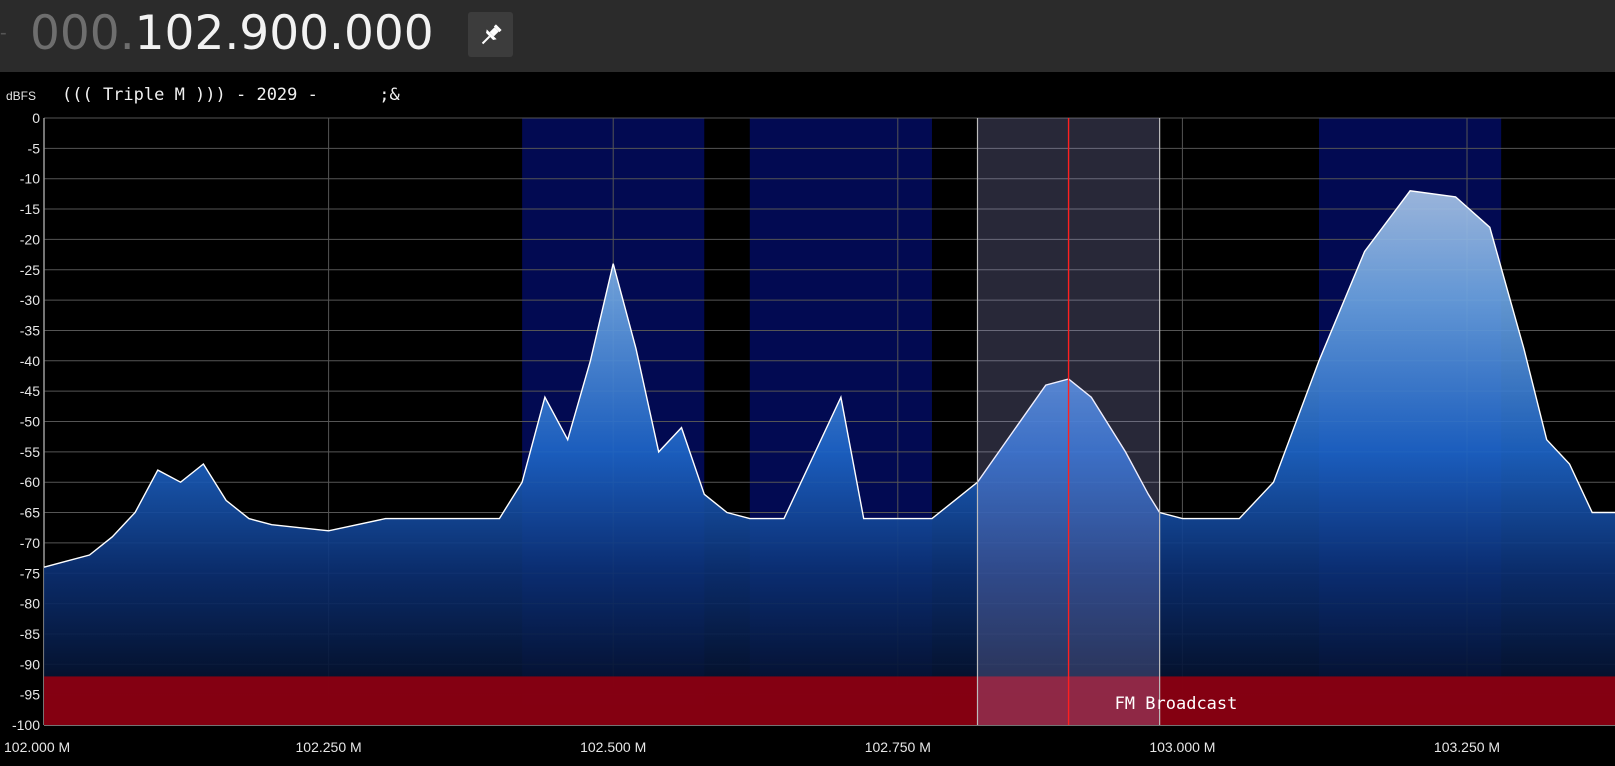  I want to click on y-tick-label: -80, so click(30, 604).